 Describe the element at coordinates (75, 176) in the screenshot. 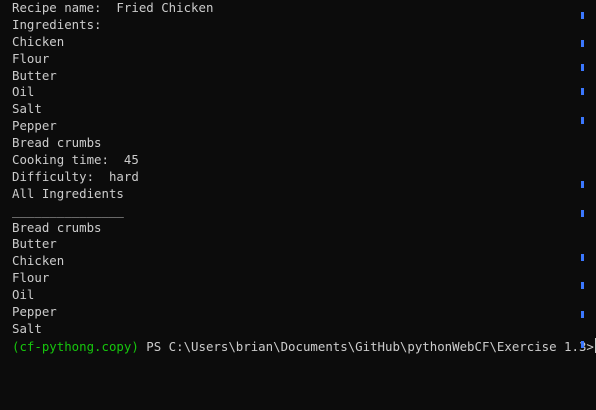

I see `output-line: Difficulty: hard` at that location.